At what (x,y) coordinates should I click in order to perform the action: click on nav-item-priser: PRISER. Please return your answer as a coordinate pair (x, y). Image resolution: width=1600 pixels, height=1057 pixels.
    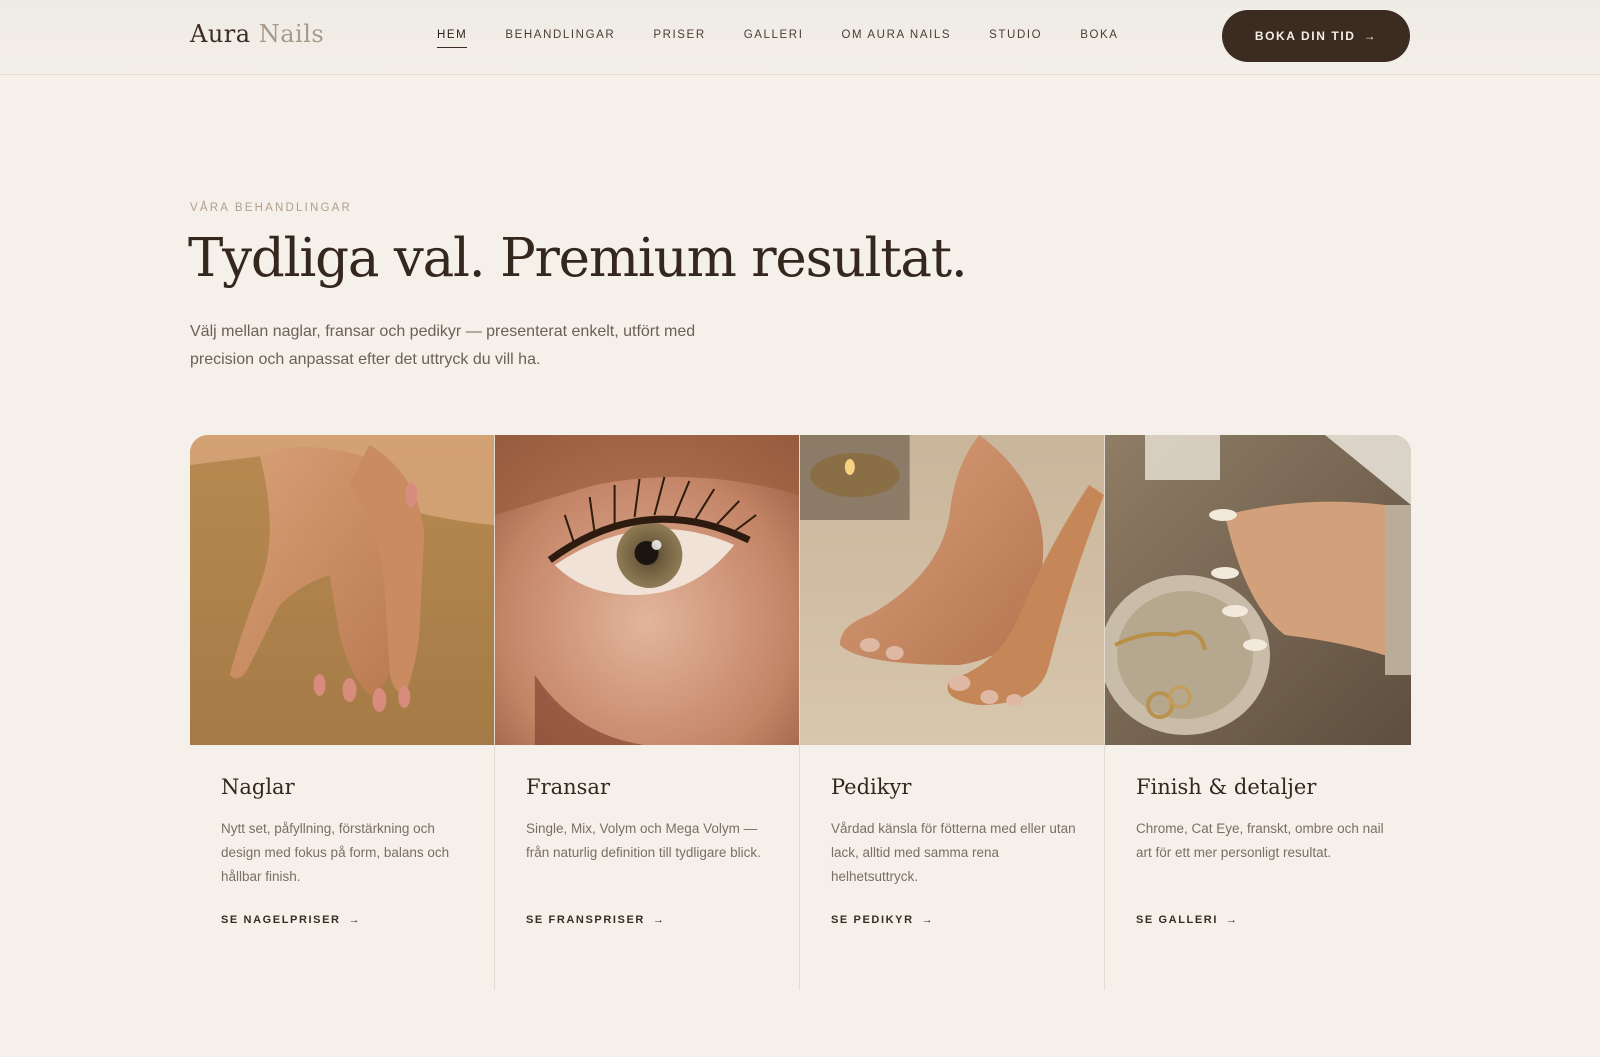
    Looking at the image, I should click on (679, 38).